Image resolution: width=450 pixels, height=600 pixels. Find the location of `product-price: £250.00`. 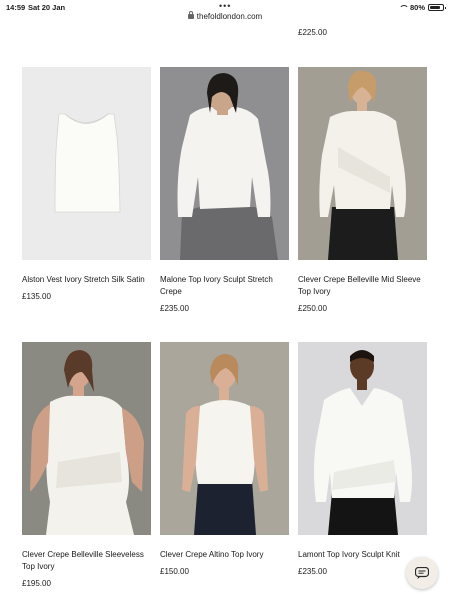

product-price: £250.00 is located at coordinates (312, 308).